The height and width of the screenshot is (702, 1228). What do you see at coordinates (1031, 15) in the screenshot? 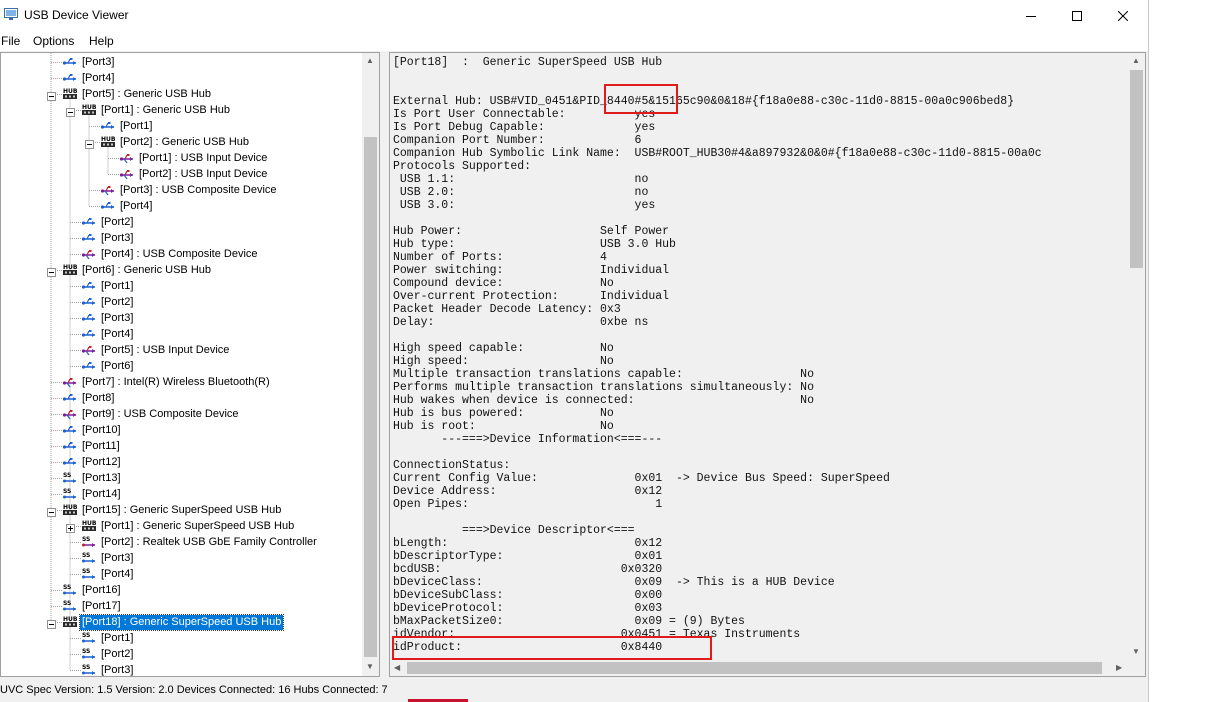
I see `minimize-button` at bounding box center [1031, 15].